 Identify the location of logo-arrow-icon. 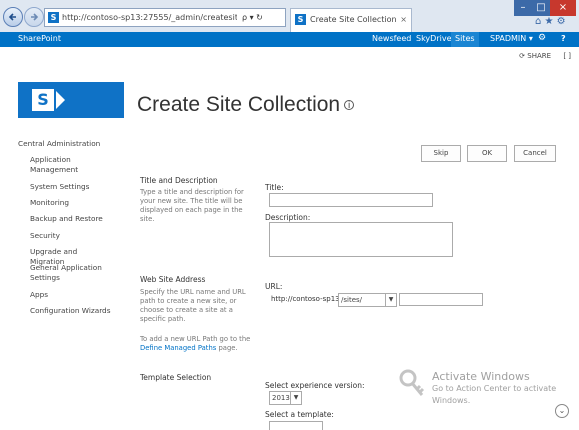
(60, 100).